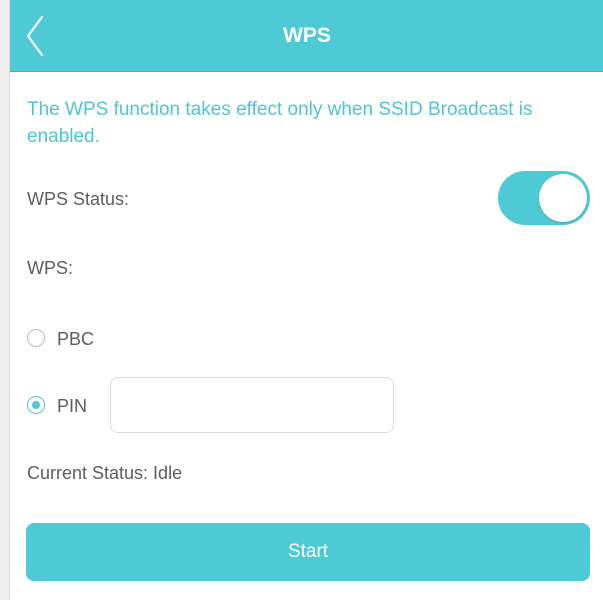 This screenshot has width=603, height=600. Describe the element at coordinates (76, 339) in the screenshot. I see `radio-pbc-label: PBC` at that location.